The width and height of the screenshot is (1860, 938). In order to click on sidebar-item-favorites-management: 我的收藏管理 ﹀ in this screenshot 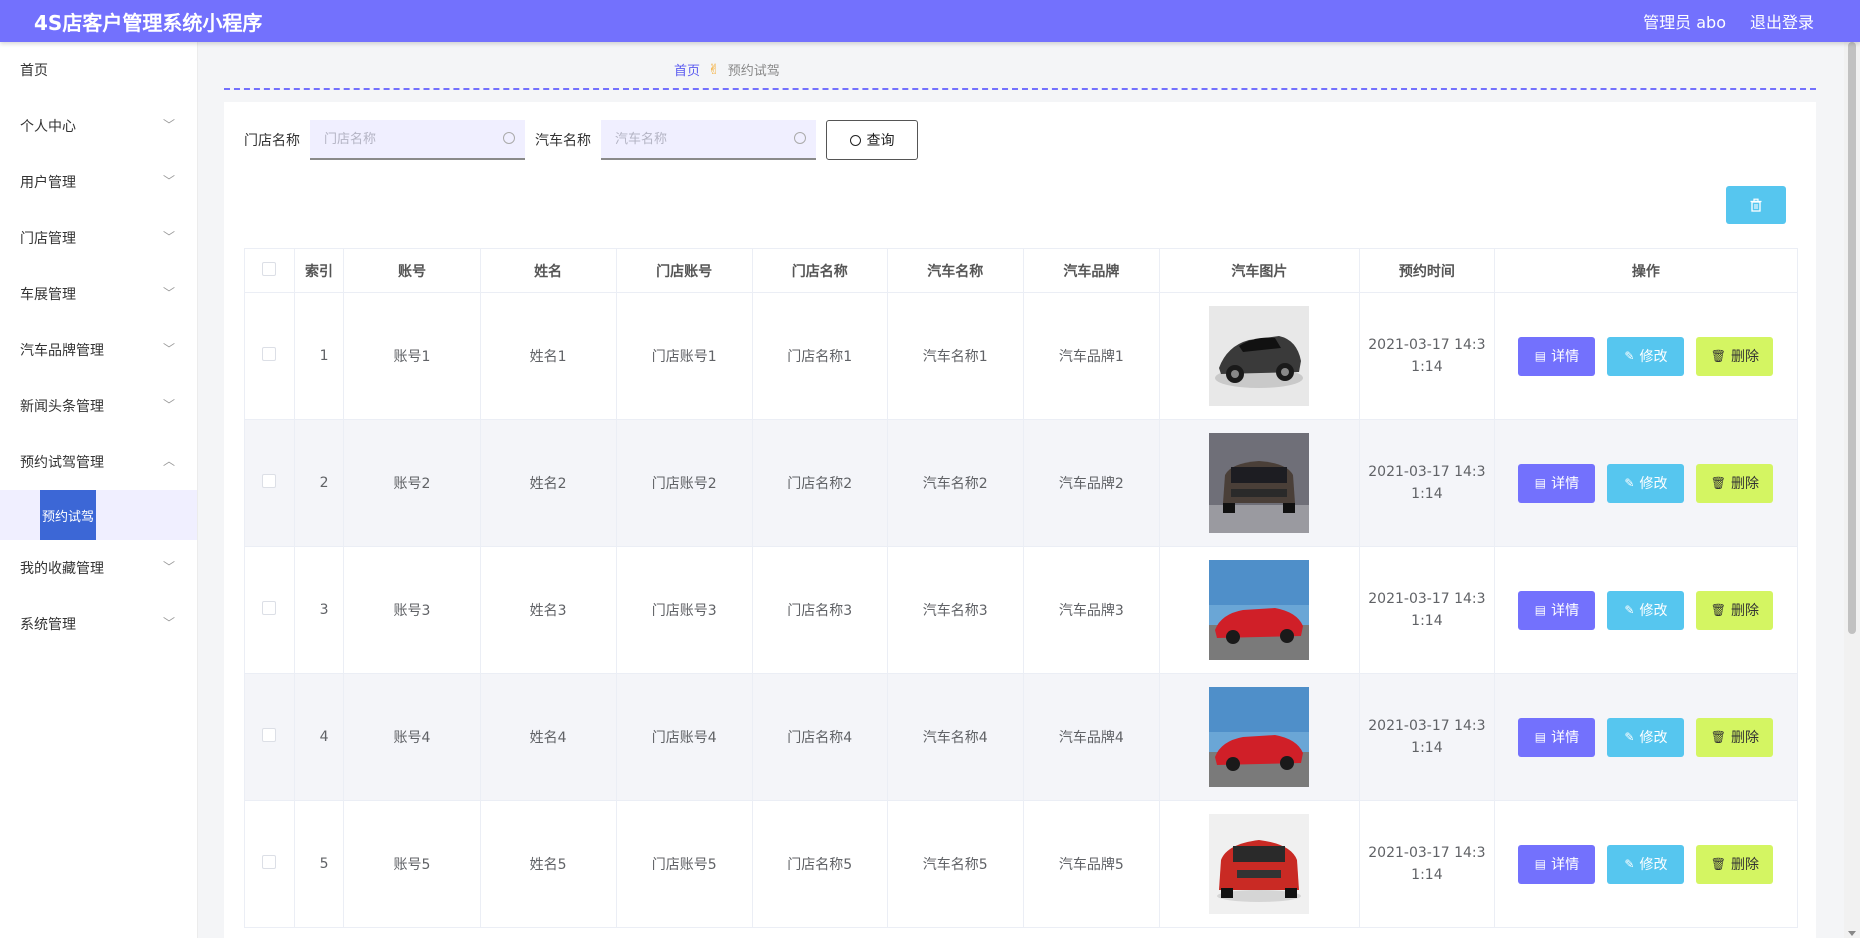, I will do `click(98, 568)`.